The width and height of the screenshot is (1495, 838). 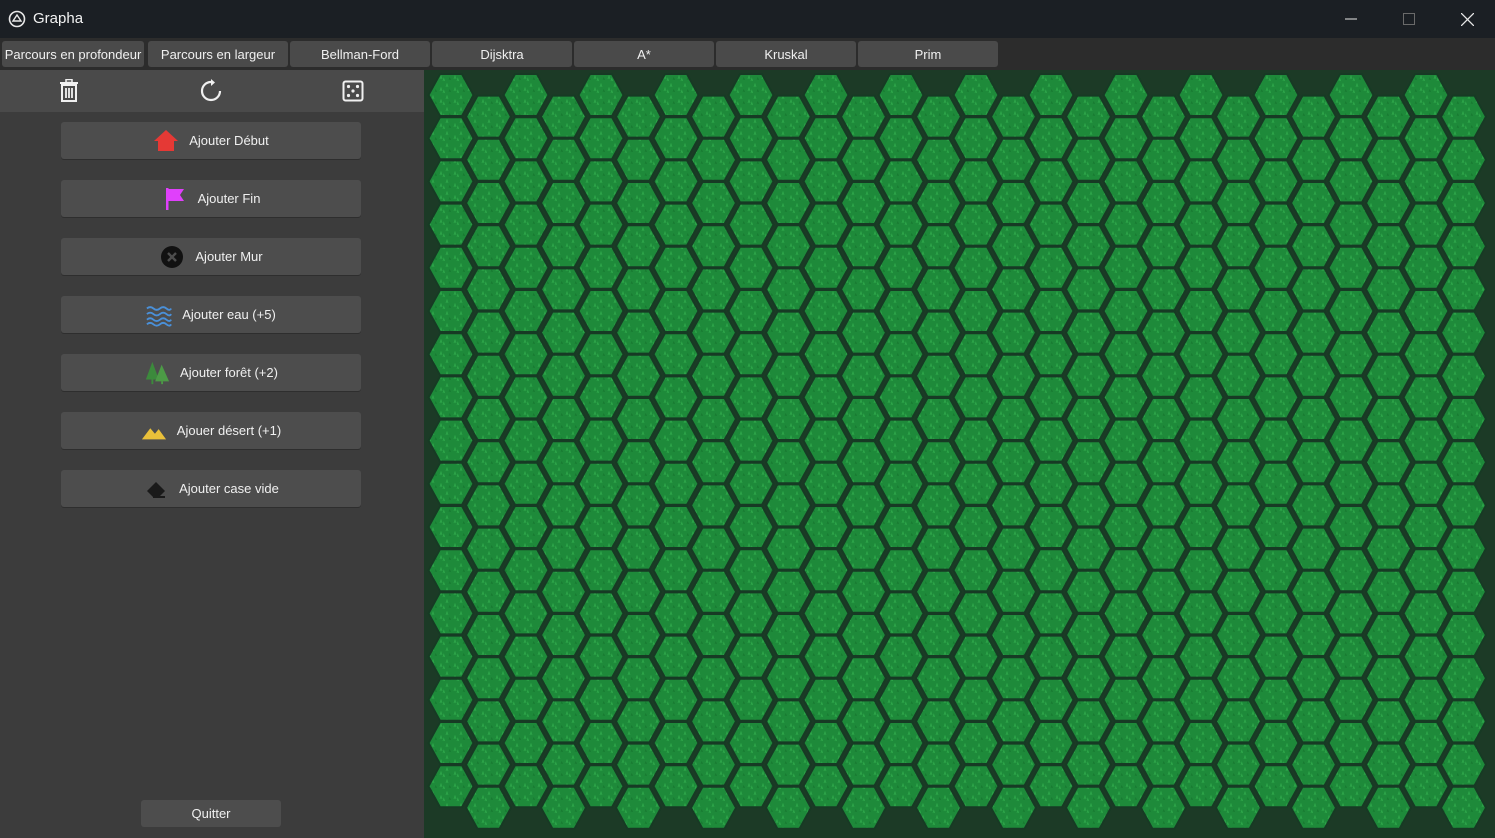 What do you see at coordinates (218, 54) in the screenshot?
I see `tab-parcours-largeur: Parcours en largeur` at bounding box center [218, 54].